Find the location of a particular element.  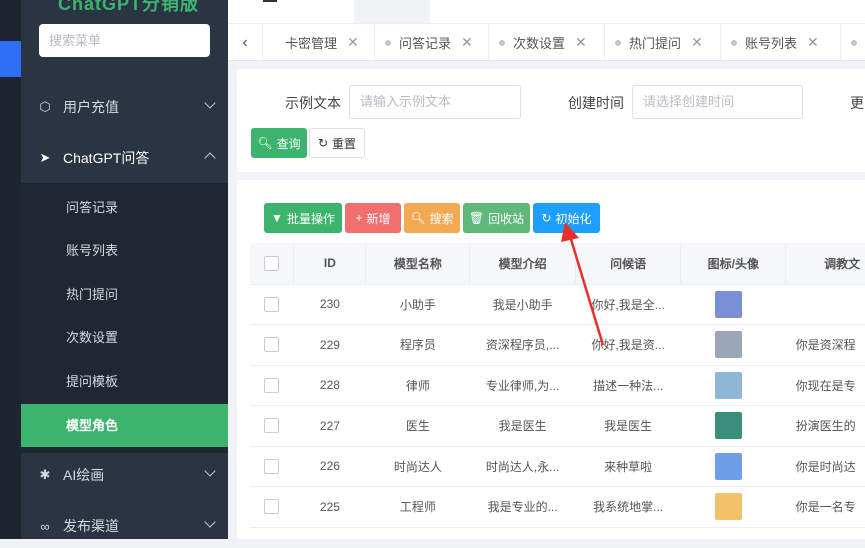

menu-item-ai-draw: ✱ AI绘画 is located at coordinates (124, 475).